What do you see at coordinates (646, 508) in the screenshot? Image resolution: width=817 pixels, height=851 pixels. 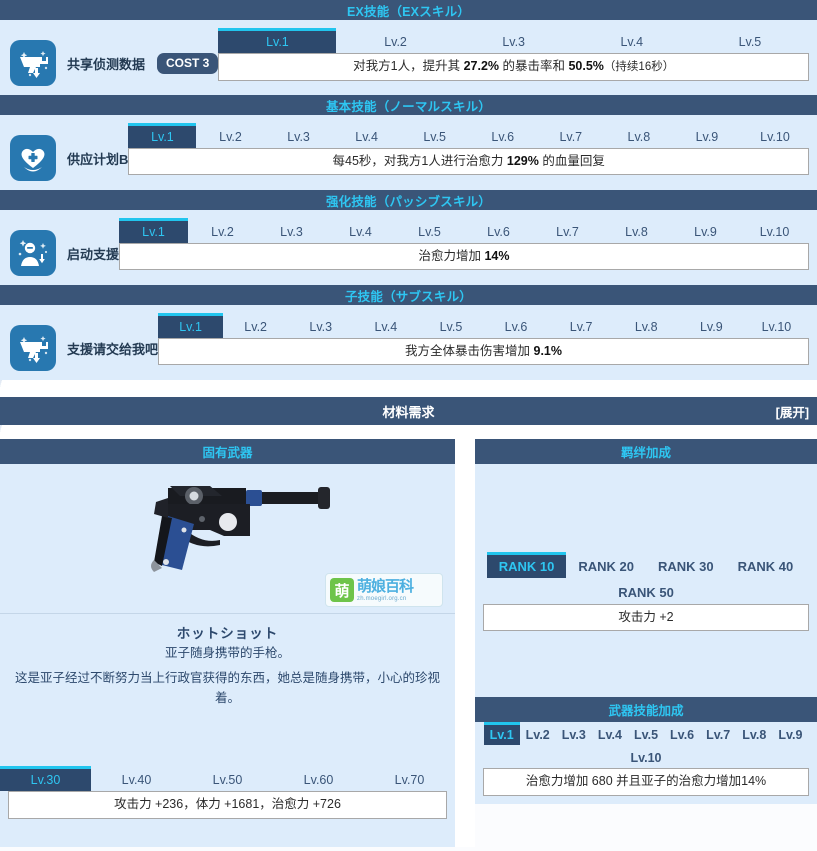 I see `bond-top-spacer` at bounding box center [646, 508].